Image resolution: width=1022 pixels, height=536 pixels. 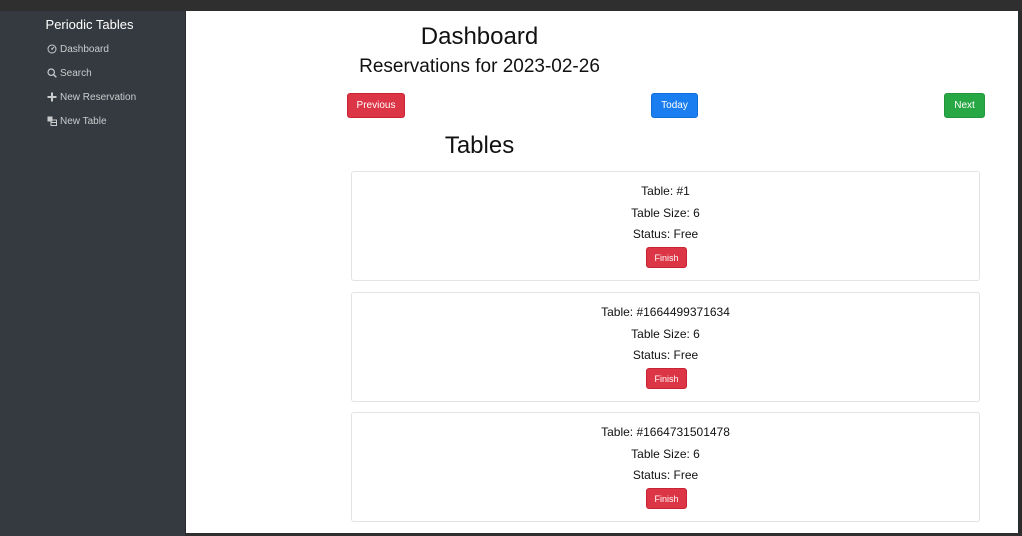 I want to click on page-subtitle: Reservations for 2023-02-26, so click(x=479, y=66).